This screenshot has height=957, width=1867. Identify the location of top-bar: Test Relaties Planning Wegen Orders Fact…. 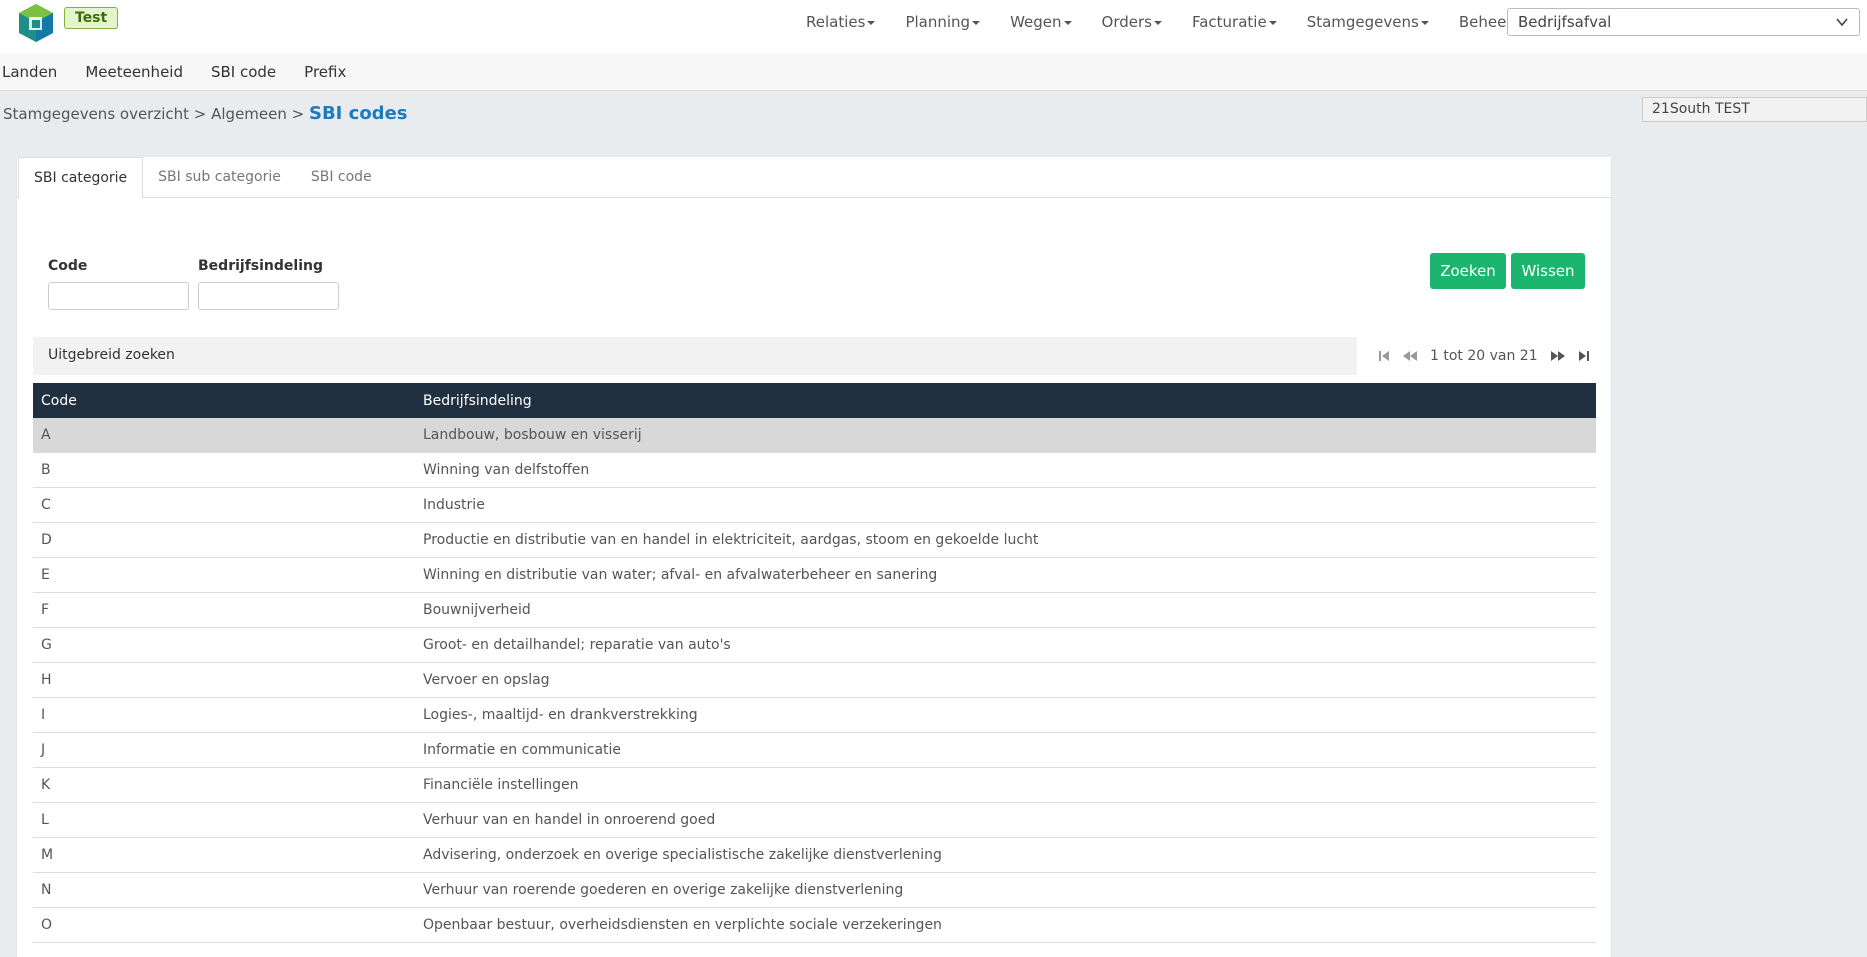
(933, 26).